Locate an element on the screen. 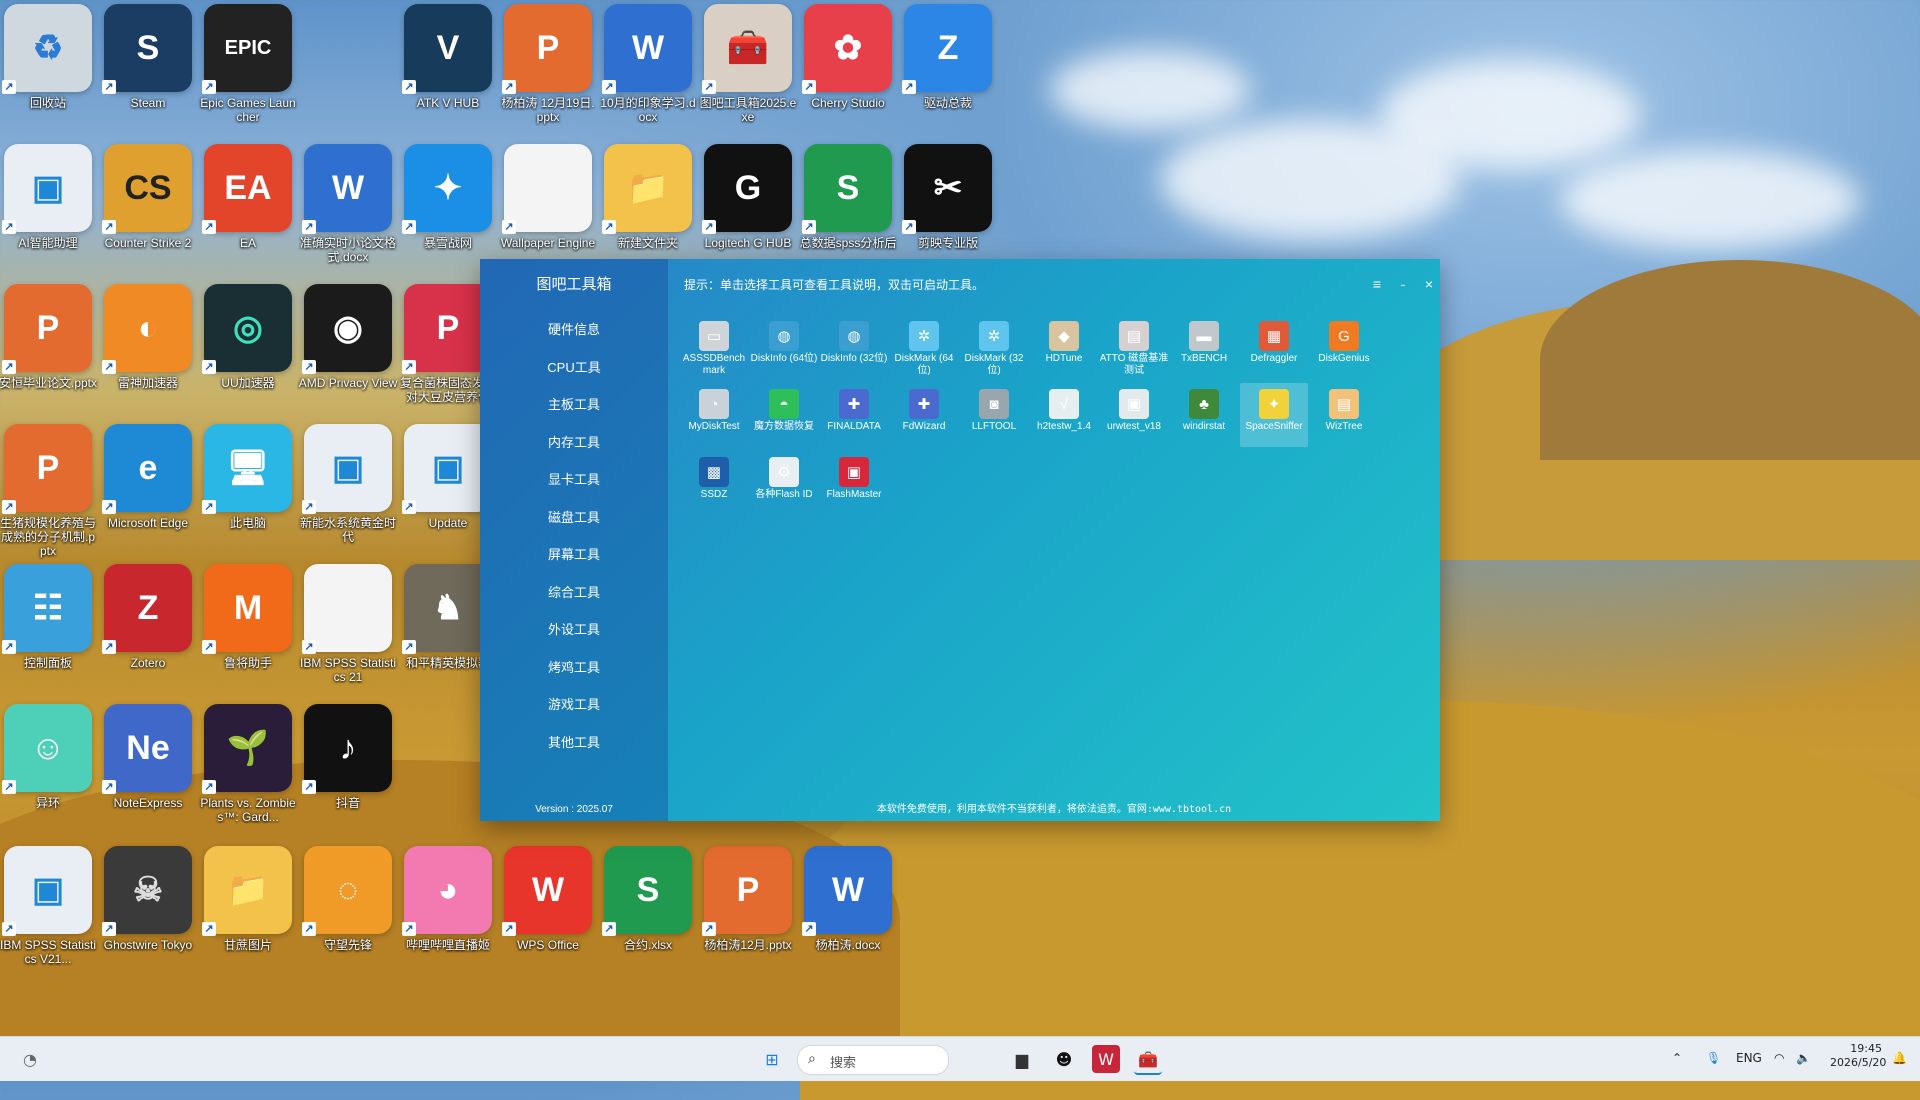 Image resolution: width=1920 pixels, height=1100 pixels. tool-item: ▣ FlashMaster is located at coordinates (854, 483).